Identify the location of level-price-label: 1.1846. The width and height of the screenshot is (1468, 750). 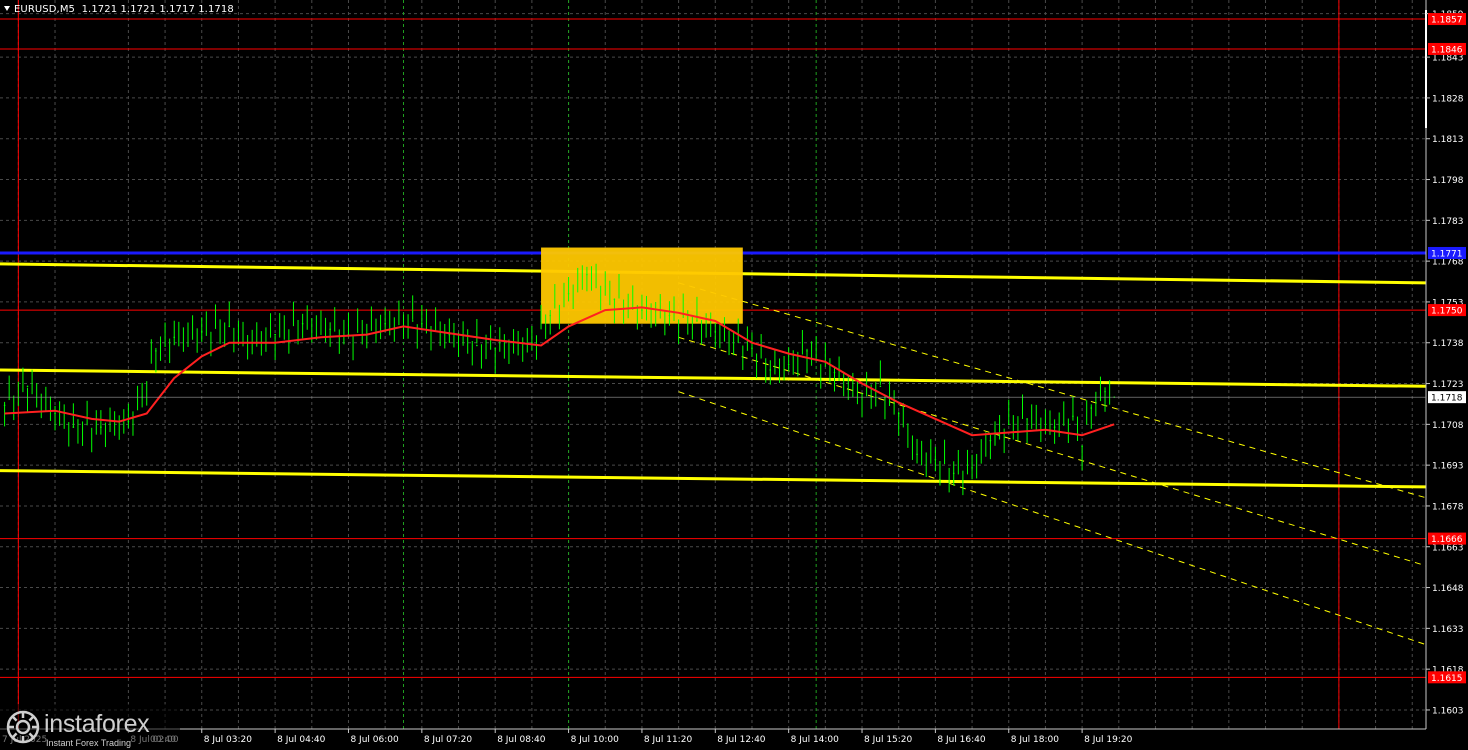
(1447, 50).